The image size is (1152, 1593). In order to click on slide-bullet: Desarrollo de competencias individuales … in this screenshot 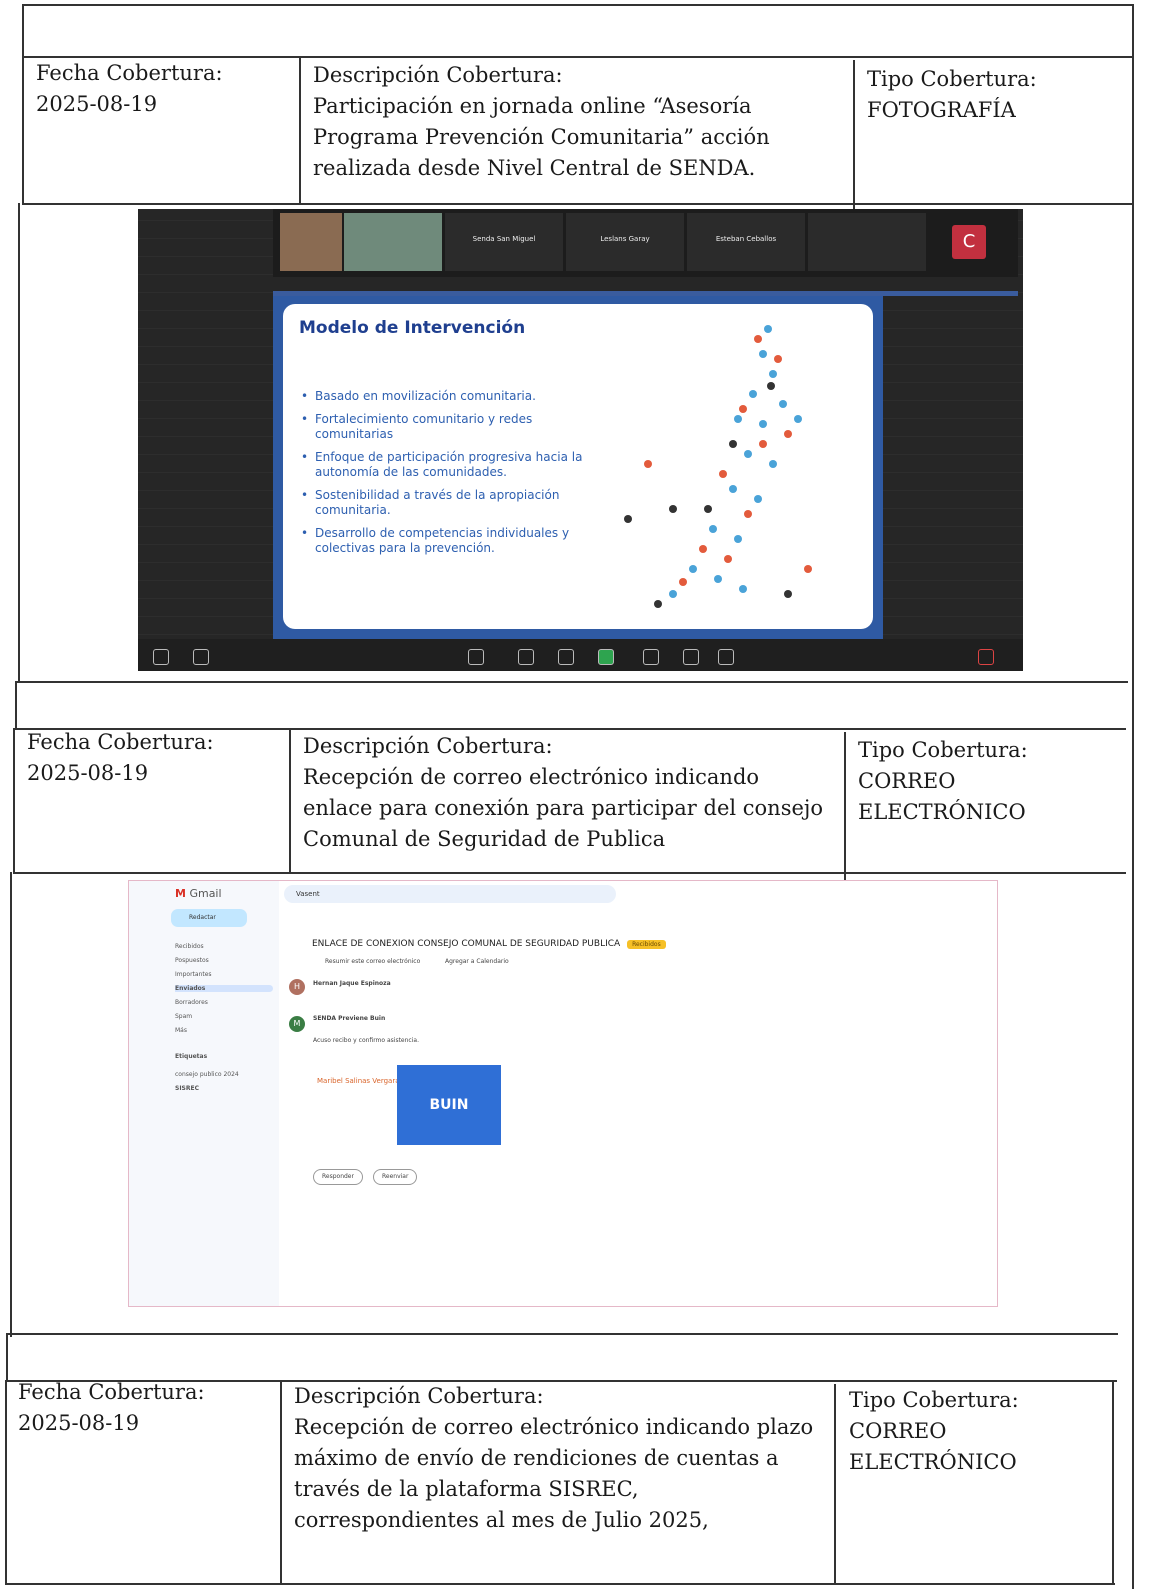, I will do `click(456, 541)`.